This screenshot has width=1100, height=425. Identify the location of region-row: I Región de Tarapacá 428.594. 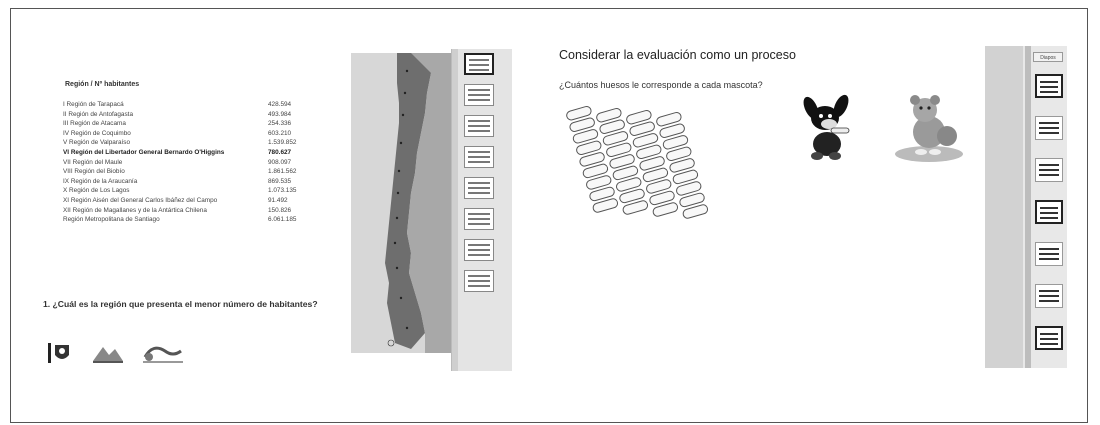
(198, 106).